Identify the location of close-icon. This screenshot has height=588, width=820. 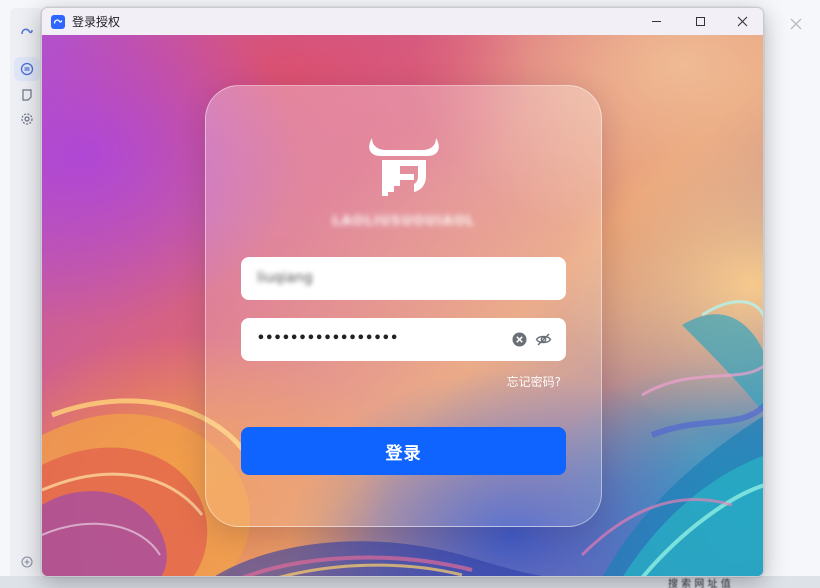
(742, 21).